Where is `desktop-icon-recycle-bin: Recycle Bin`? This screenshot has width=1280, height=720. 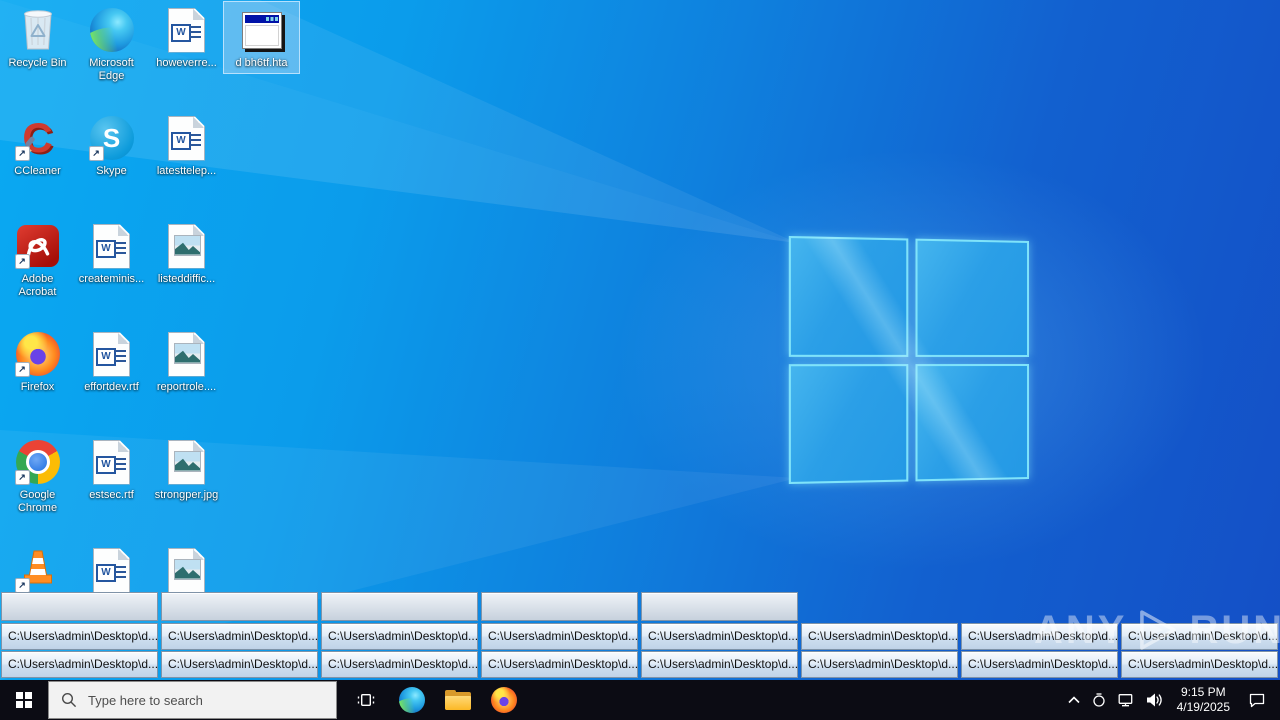
desktop-icon-recycle-bin: Recycle Bin is located at coordinates (37, 37).